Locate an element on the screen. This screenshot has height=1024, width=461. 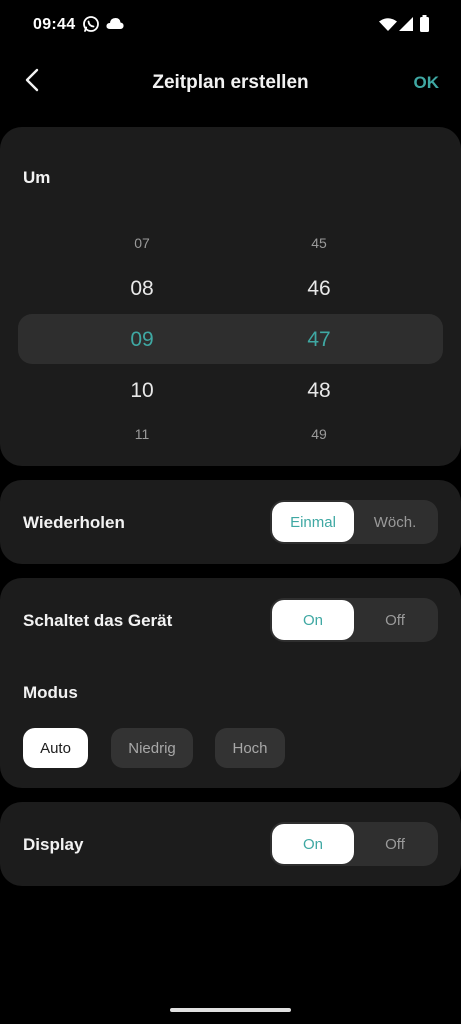
repeat-option-weekly: Wöch. is located at coordinates (395, 522).